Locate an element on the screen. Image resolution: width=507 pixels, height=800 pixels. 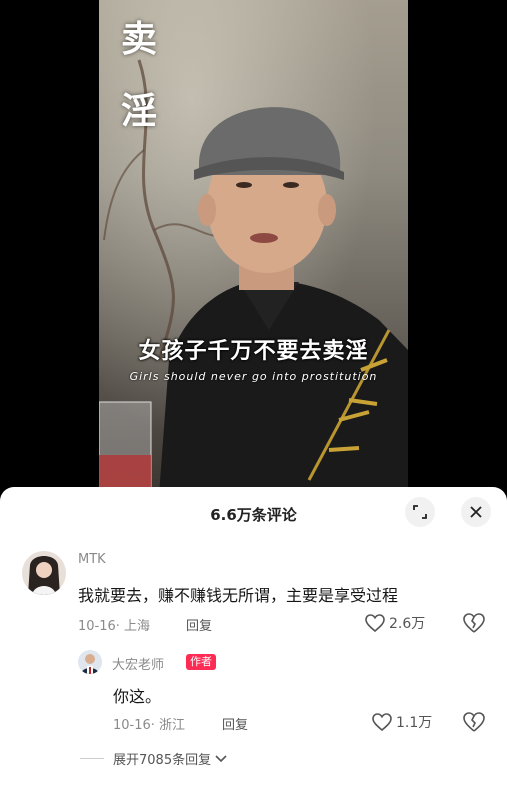
dislike-button is located at coordinates (474, 625).